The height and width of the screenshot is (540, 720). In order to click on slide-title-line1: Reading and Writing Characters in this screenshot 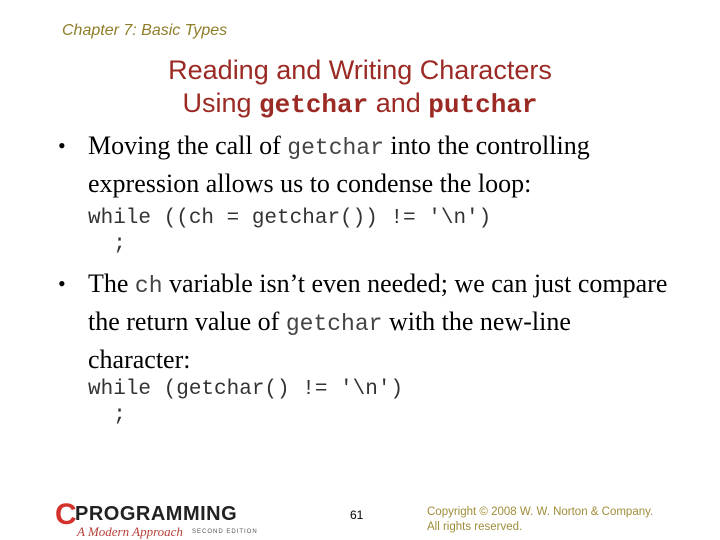, I will do `click(360, 70)`.